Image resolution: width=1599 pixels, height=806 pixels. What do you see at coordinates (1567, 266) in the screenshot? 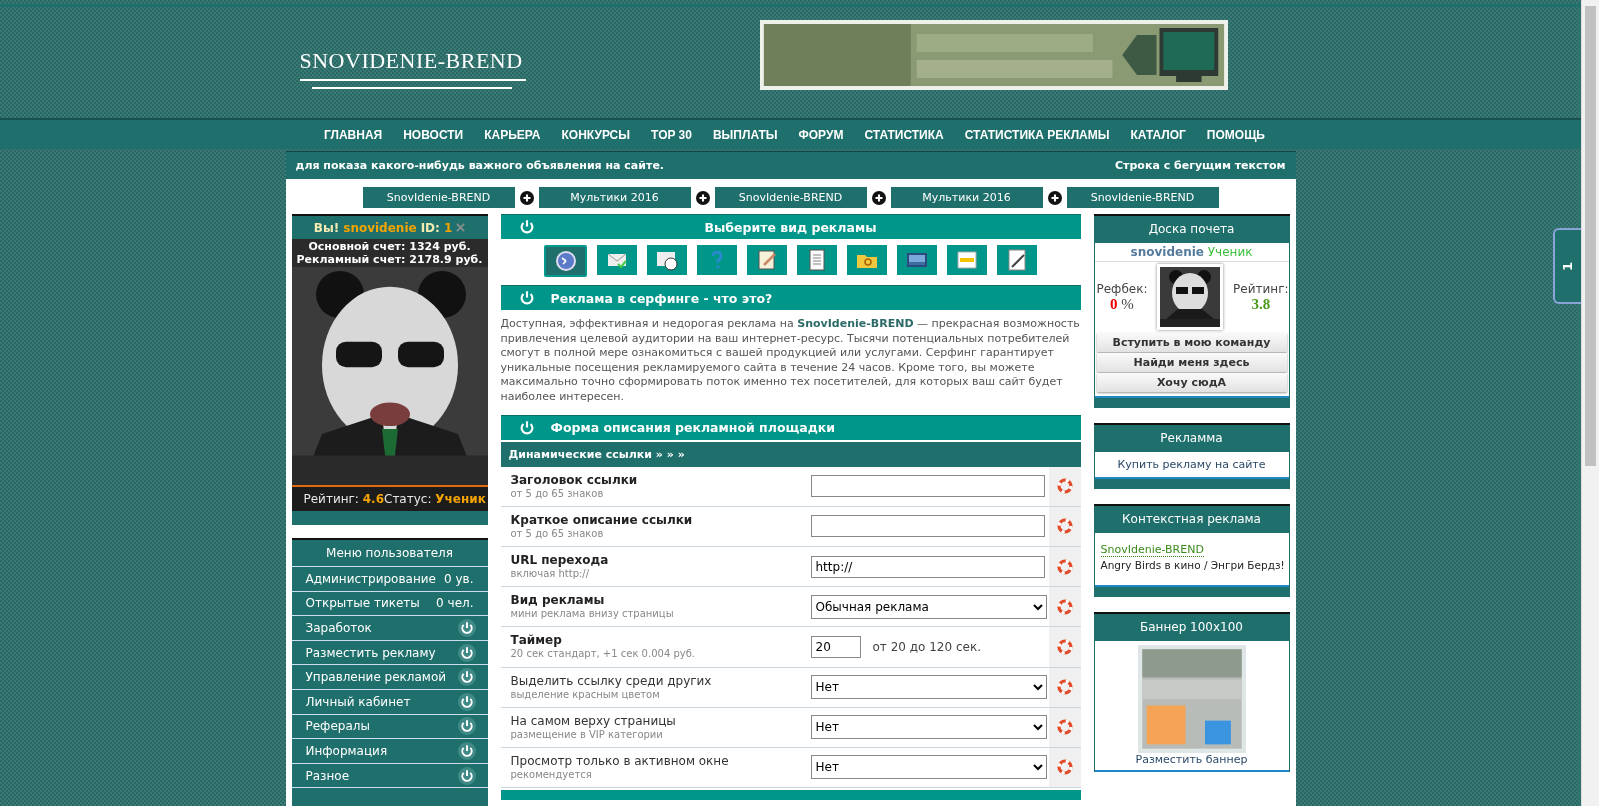
I see `side-tab: 1` at bounding box center [1567, 266].